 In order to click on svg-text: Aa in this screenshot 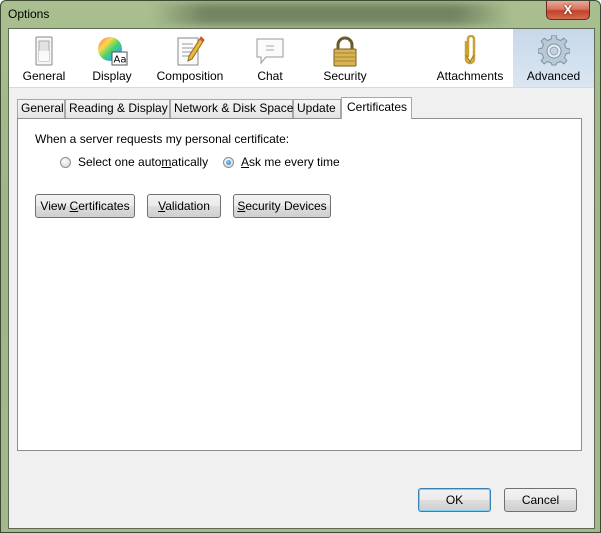, I will do `click(120, 60)`.